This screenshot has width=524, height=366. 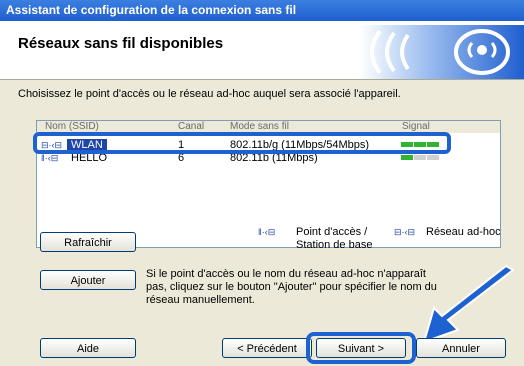 I want to click on column-mode: Mode sans fil, so click(x=259, y=126).